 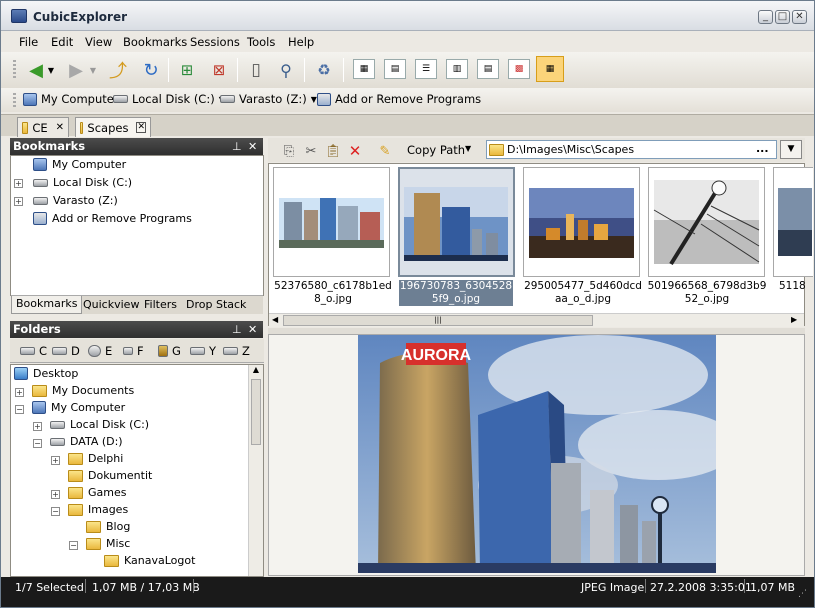 What do you see at coordinates (78, 407) in the screenshot?
I see `tree-item-my-computer: My Computer` at bounding box center [78, 407].